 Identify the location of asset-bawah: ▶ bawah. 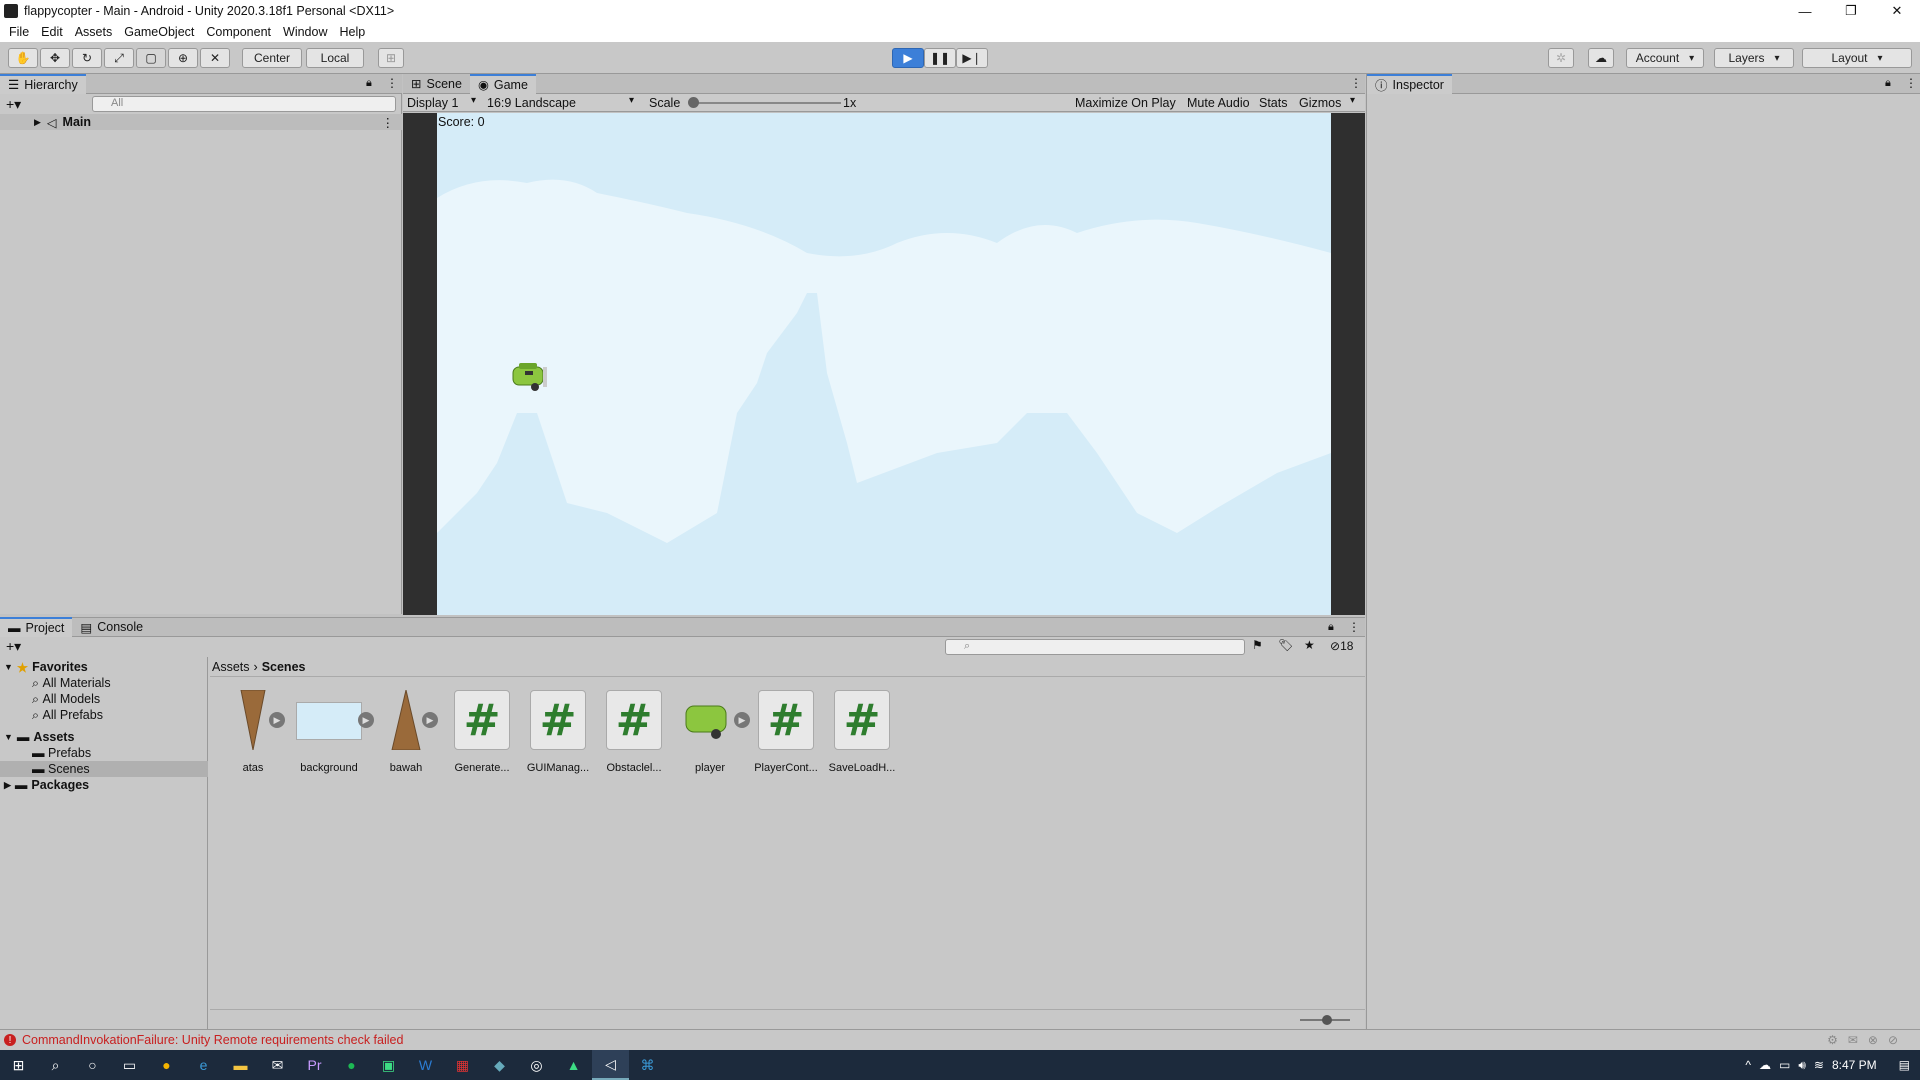
(406, 731).